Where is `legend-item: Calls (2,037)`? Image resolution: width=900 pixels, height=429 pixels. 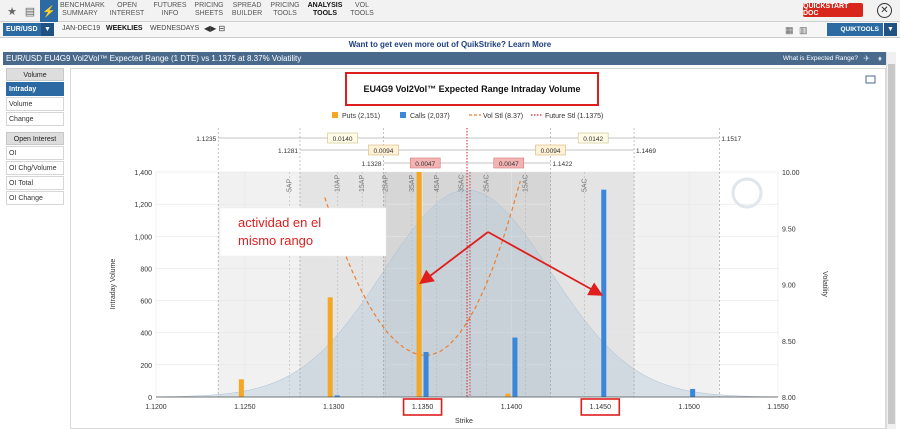
legend-item: Calls (2,037) is located at coordinates (430, 116).